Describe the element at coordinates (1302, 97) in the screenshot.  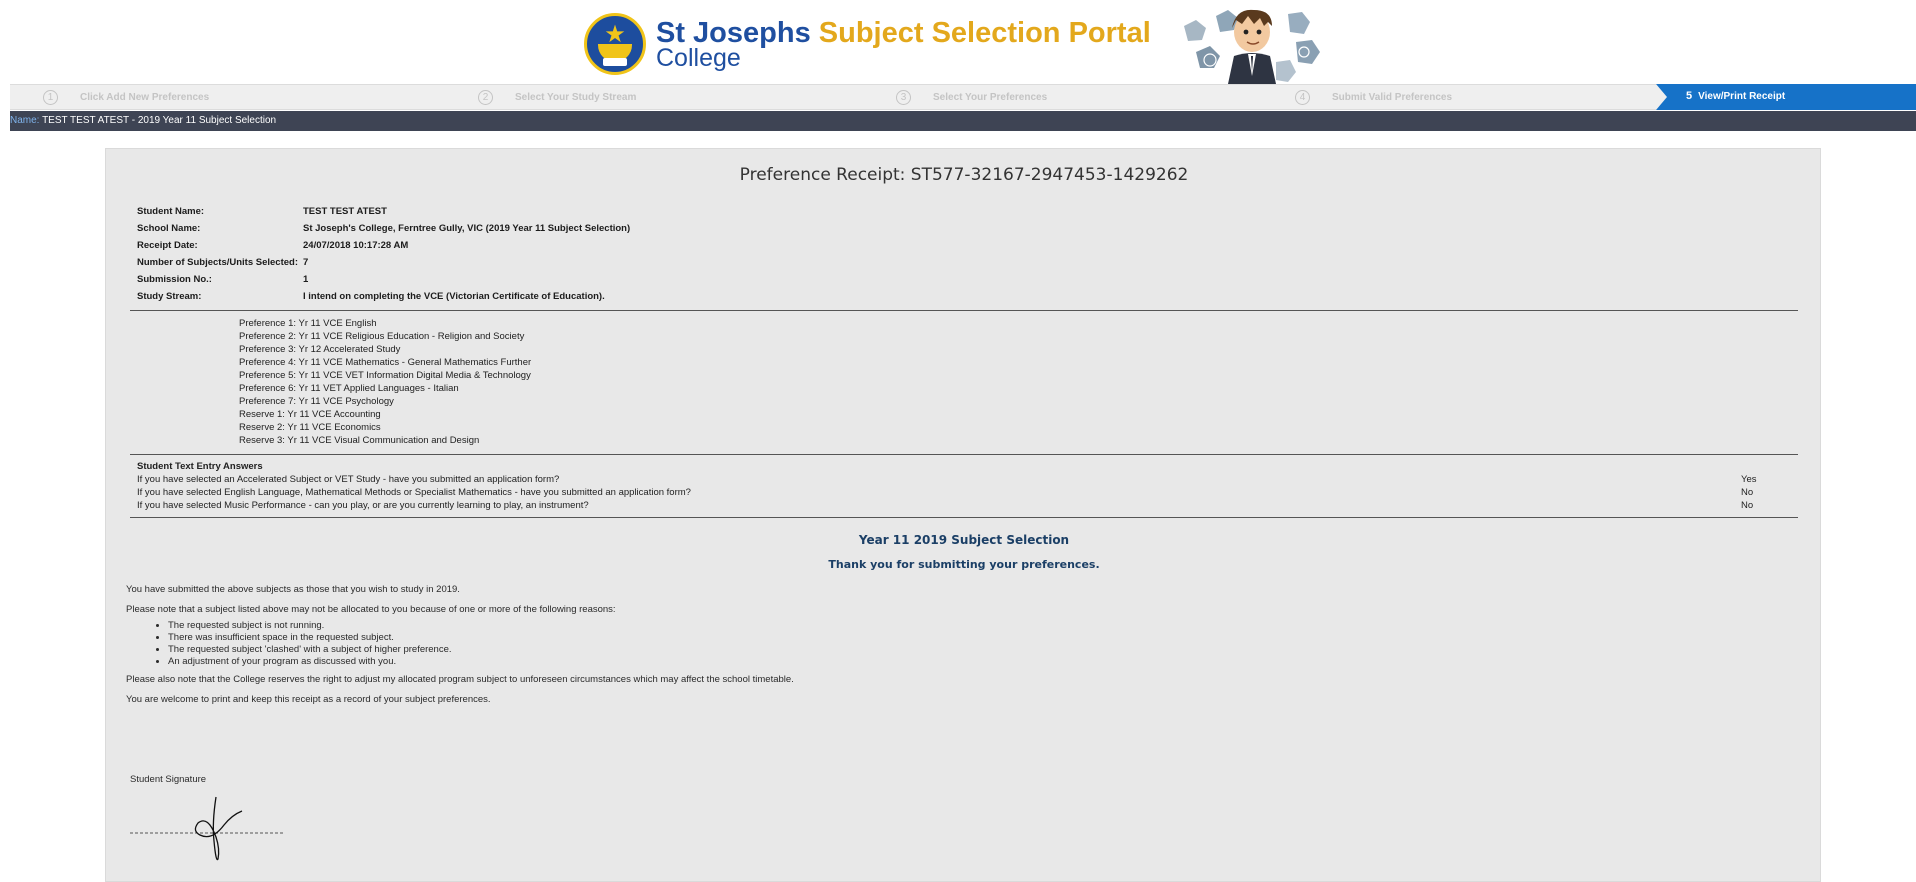
I see `step-number: 4` at that location.